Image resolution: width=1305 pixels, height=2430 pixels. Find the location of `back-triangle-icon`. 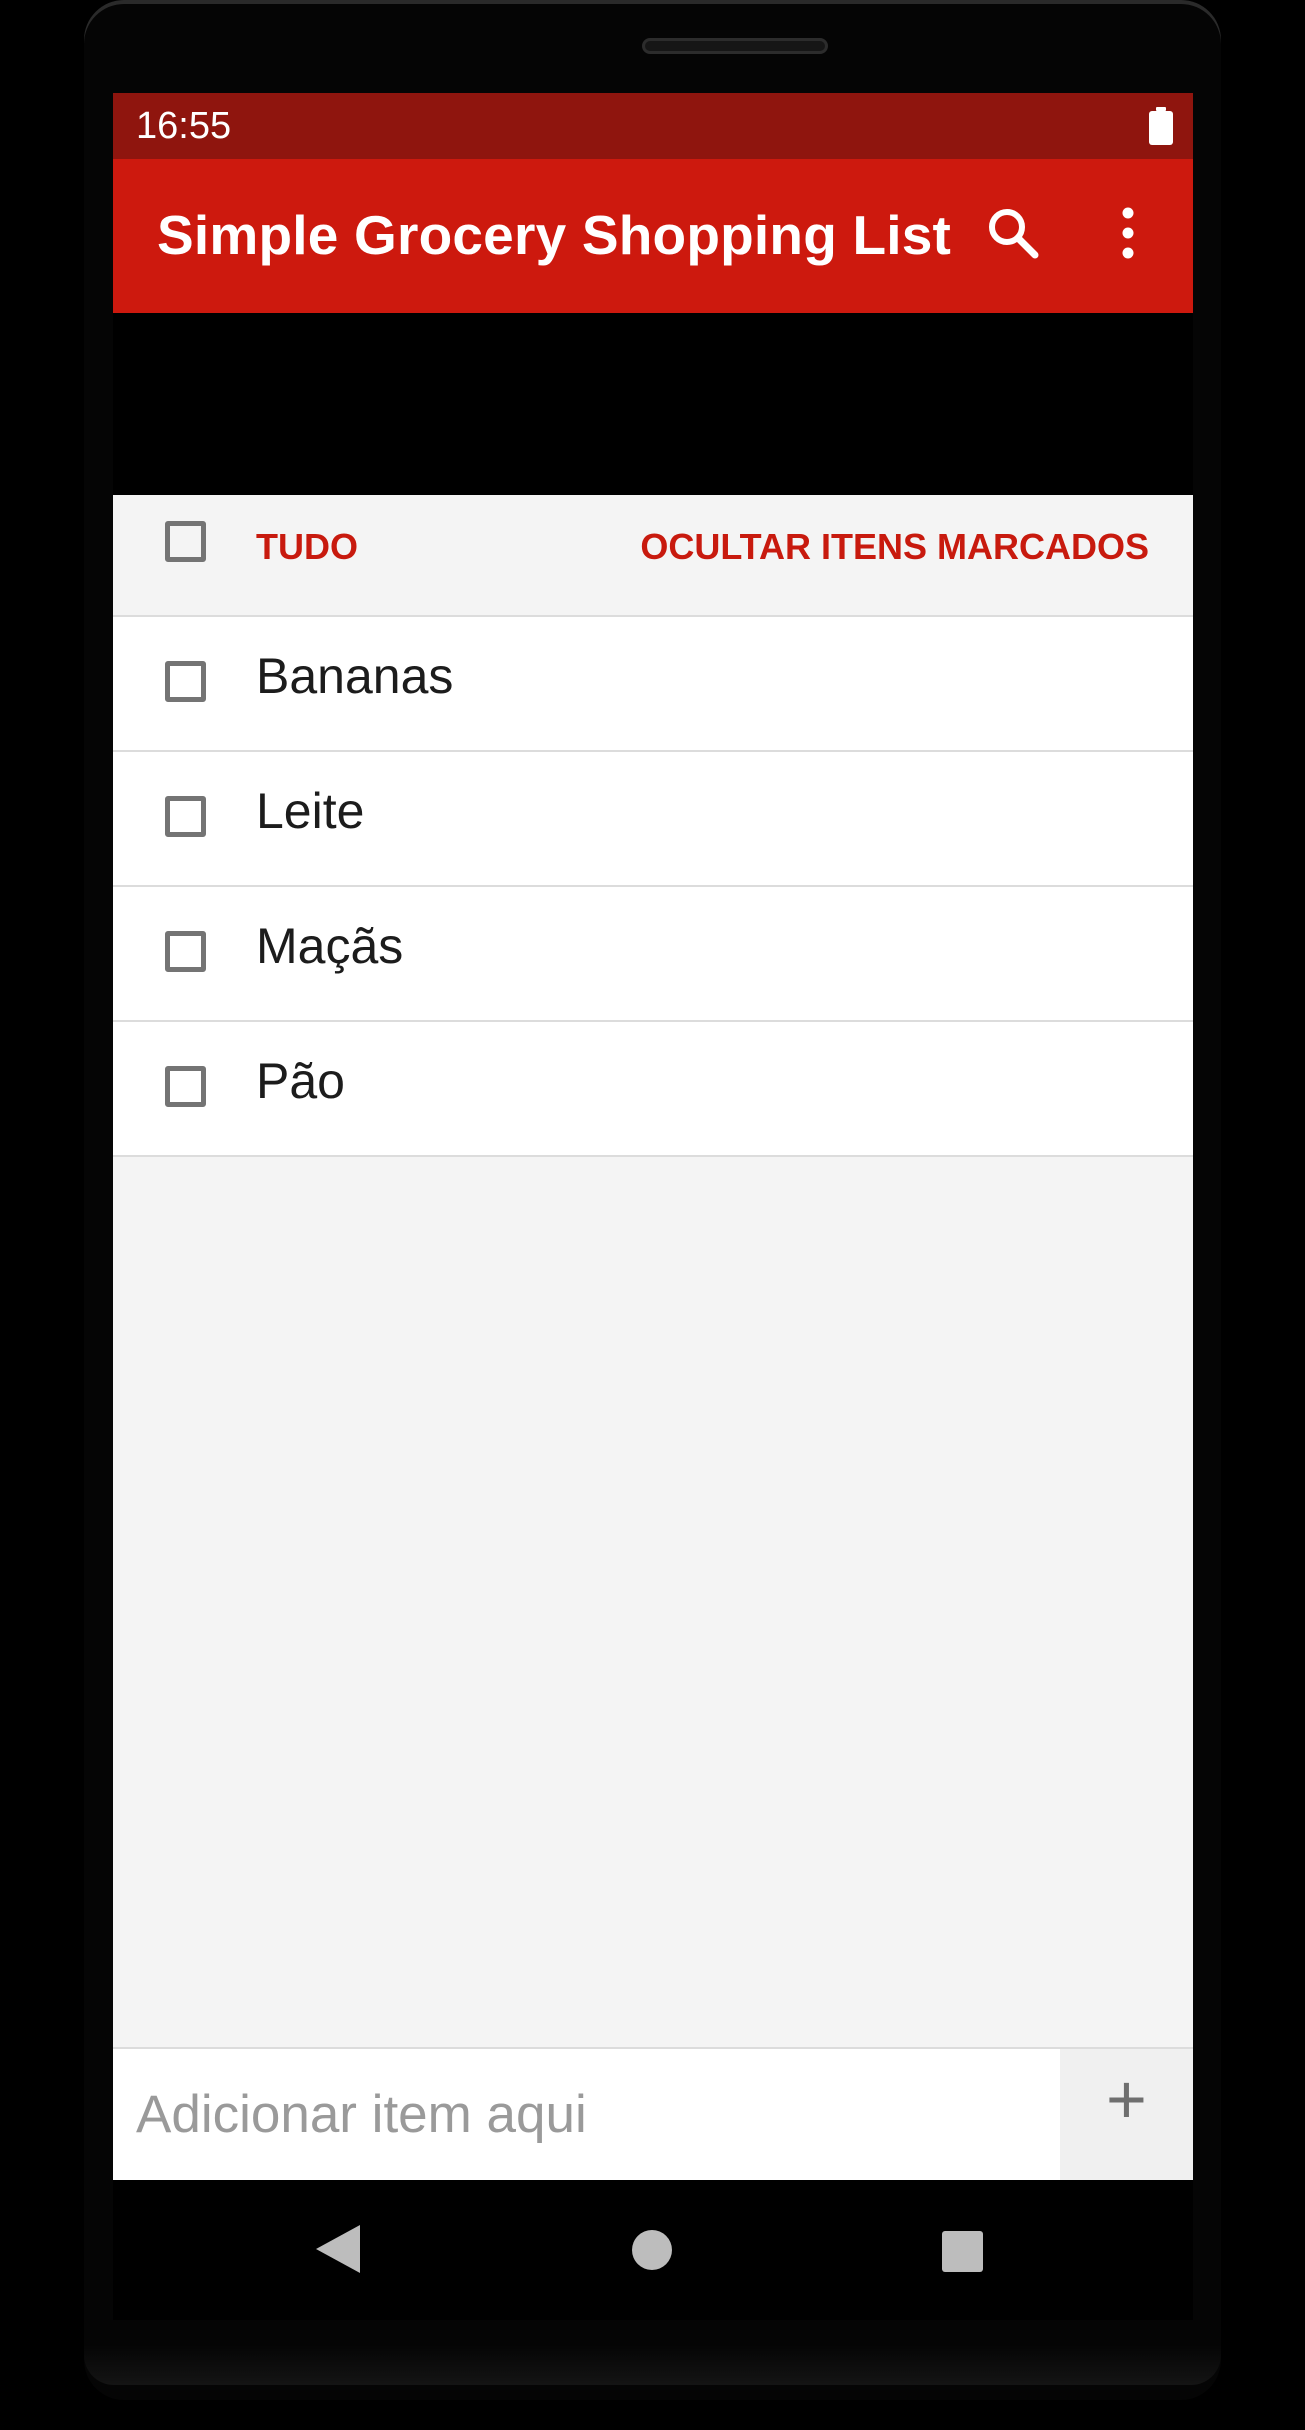

back-triangle-icon is located at coordinates (338, 2249).